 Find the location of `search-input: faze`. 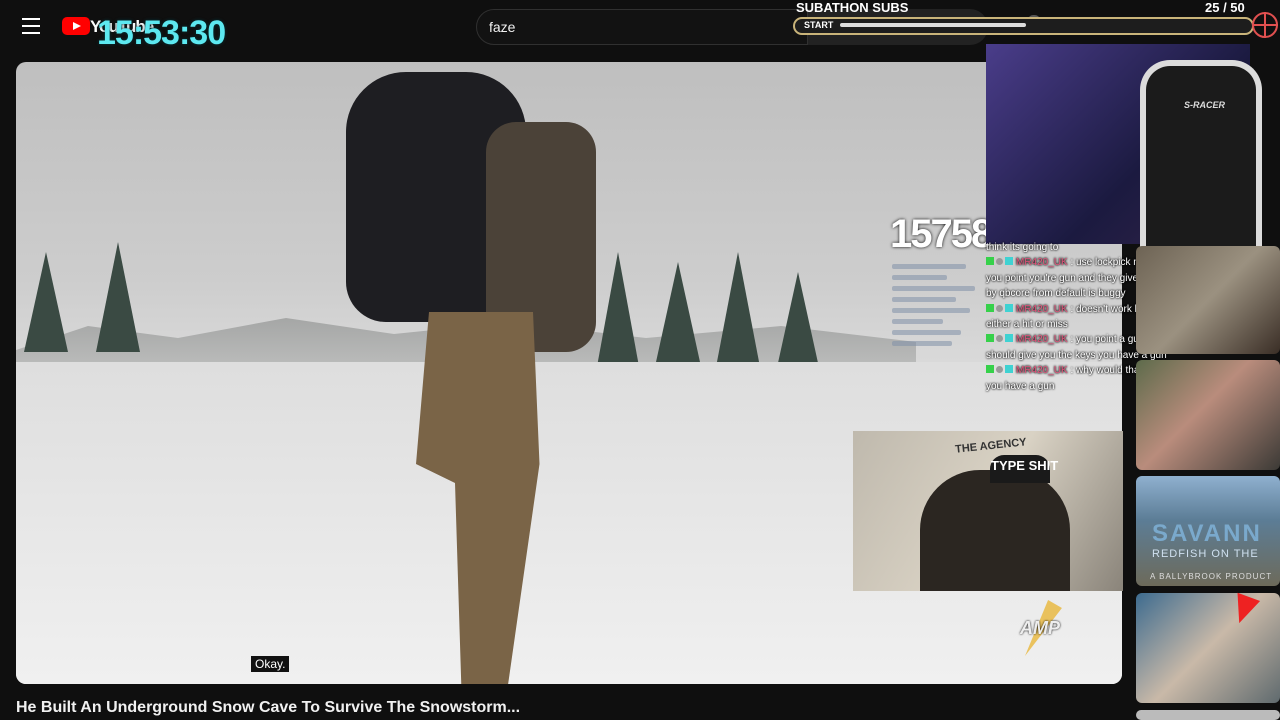

search-input: faze is located at coordinates (642, 27).